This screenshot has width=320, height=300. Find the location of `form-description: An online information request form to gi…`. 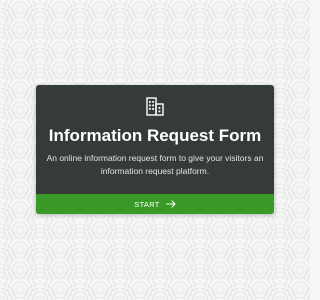

form-description: An online information request form to gi… is located at coordinates (155, 164).